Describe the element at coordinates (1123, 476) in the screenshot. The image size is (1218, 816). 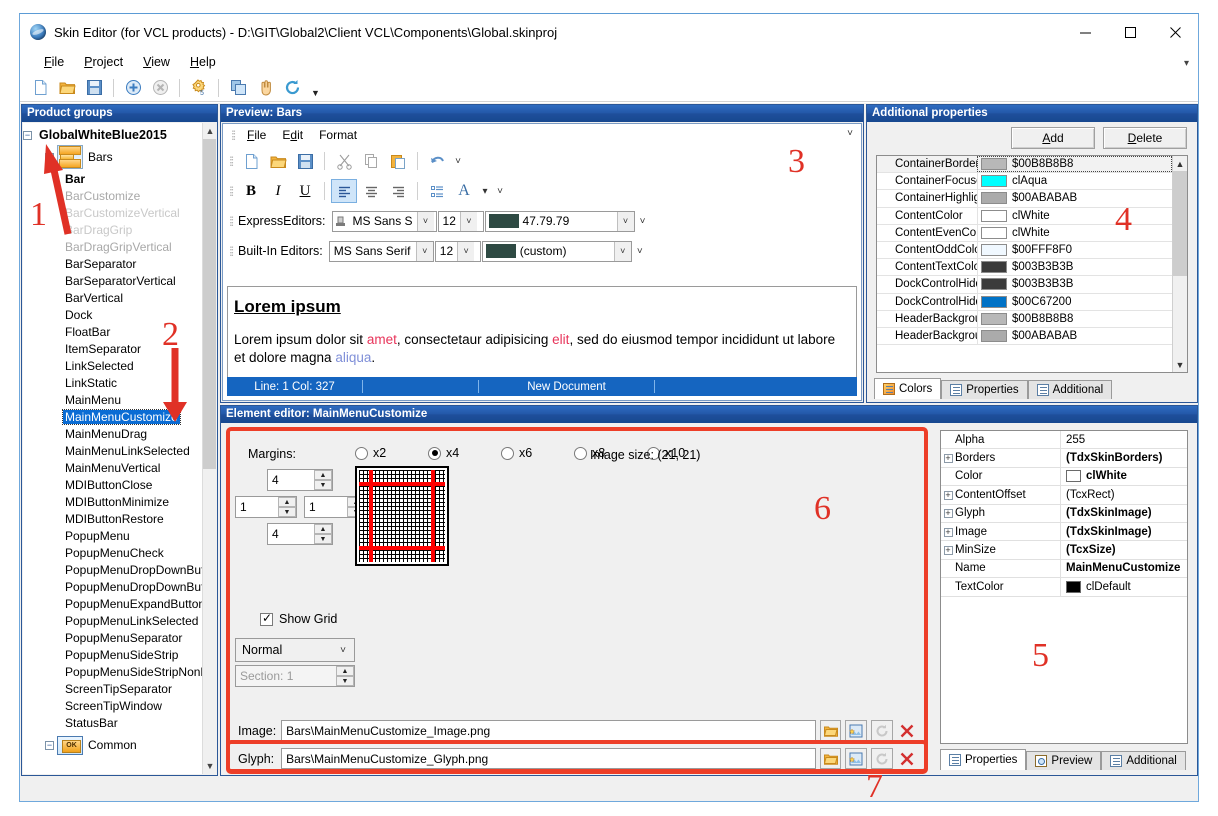
I see `property-value-cell: clWhite` at that location.